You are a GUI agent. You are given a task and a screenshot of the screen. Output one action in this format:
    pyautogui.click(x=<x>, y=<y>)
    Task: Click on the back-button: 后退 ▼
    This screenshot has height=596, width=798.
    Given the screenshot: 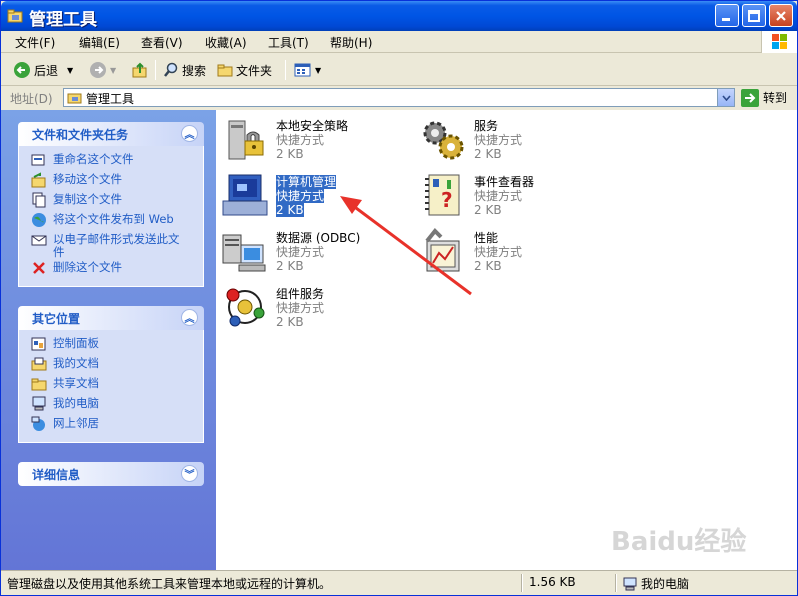 What is the action you would take?
    pyautogui.click(x=43, y=70)
    